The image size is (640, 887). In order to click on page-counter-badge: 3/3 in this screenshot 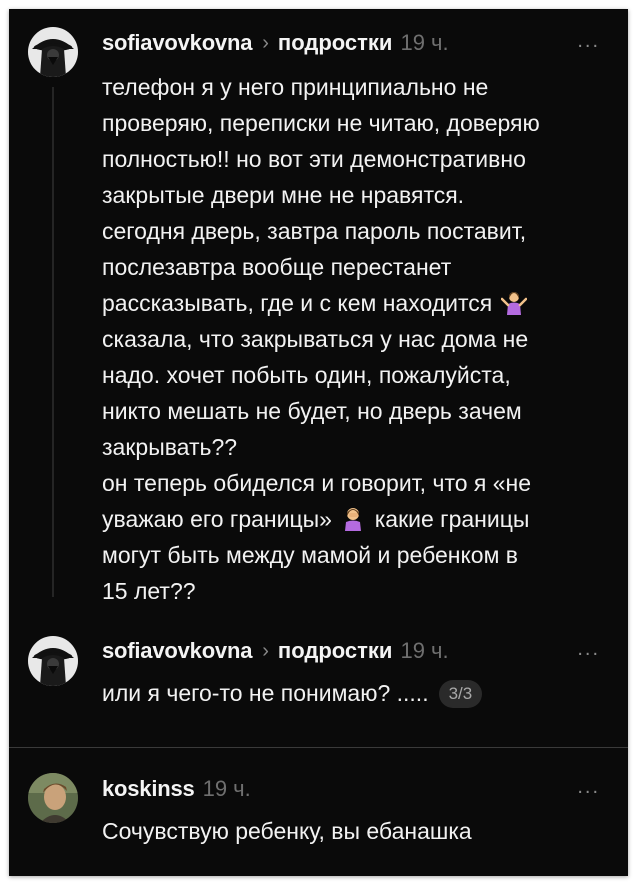, I will do `click(460, 694)`.